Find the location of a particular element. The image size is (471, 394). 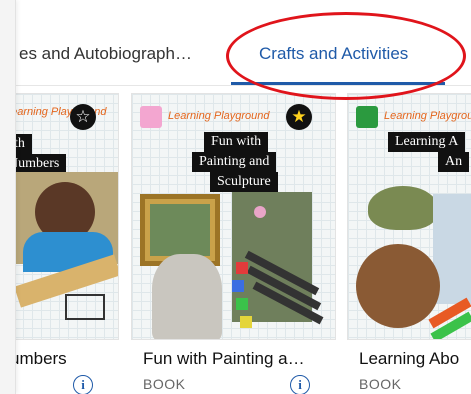

flower-dot is located at coordinates (260, 212).